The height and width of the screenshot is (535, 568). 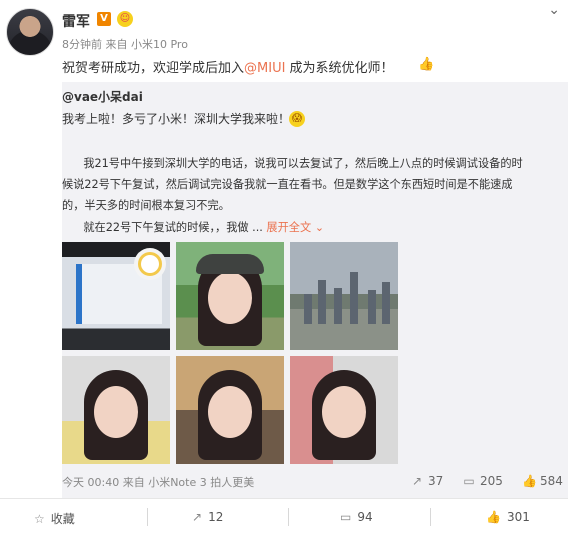 I want to click on repost-button: ↗ 12, so click(x=207, y=517).